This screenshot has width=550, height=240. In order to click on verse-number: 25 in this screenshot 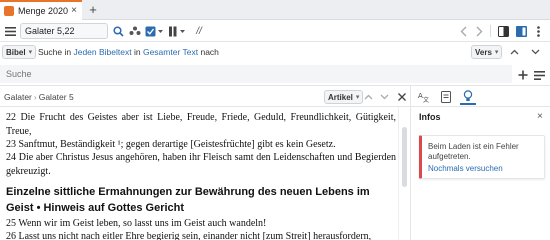, I will do `click(11, 223)`.